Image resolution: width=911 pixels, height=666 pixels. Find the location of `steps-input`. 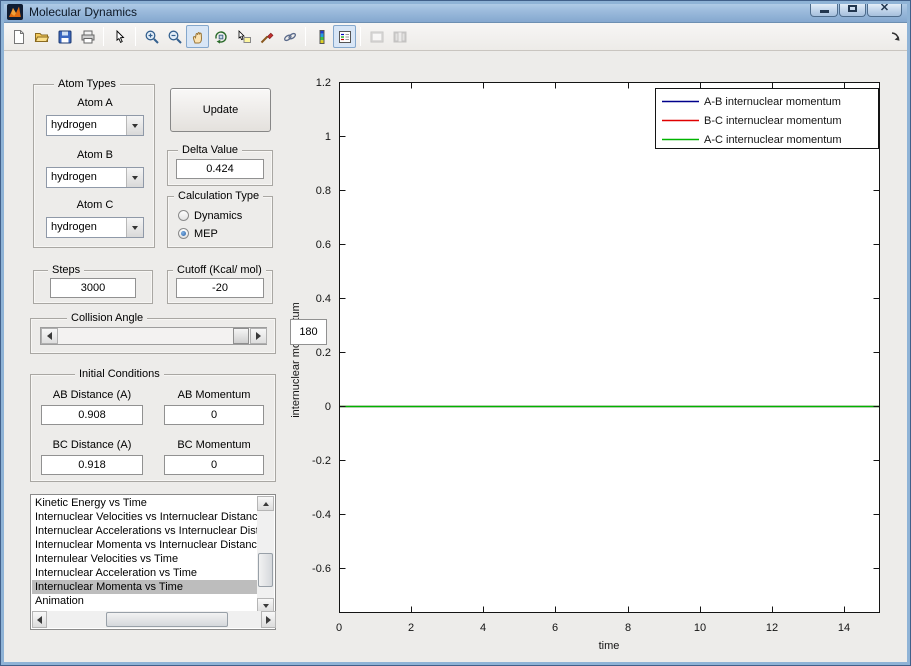

steps-input is located at coordinates (93, 288).